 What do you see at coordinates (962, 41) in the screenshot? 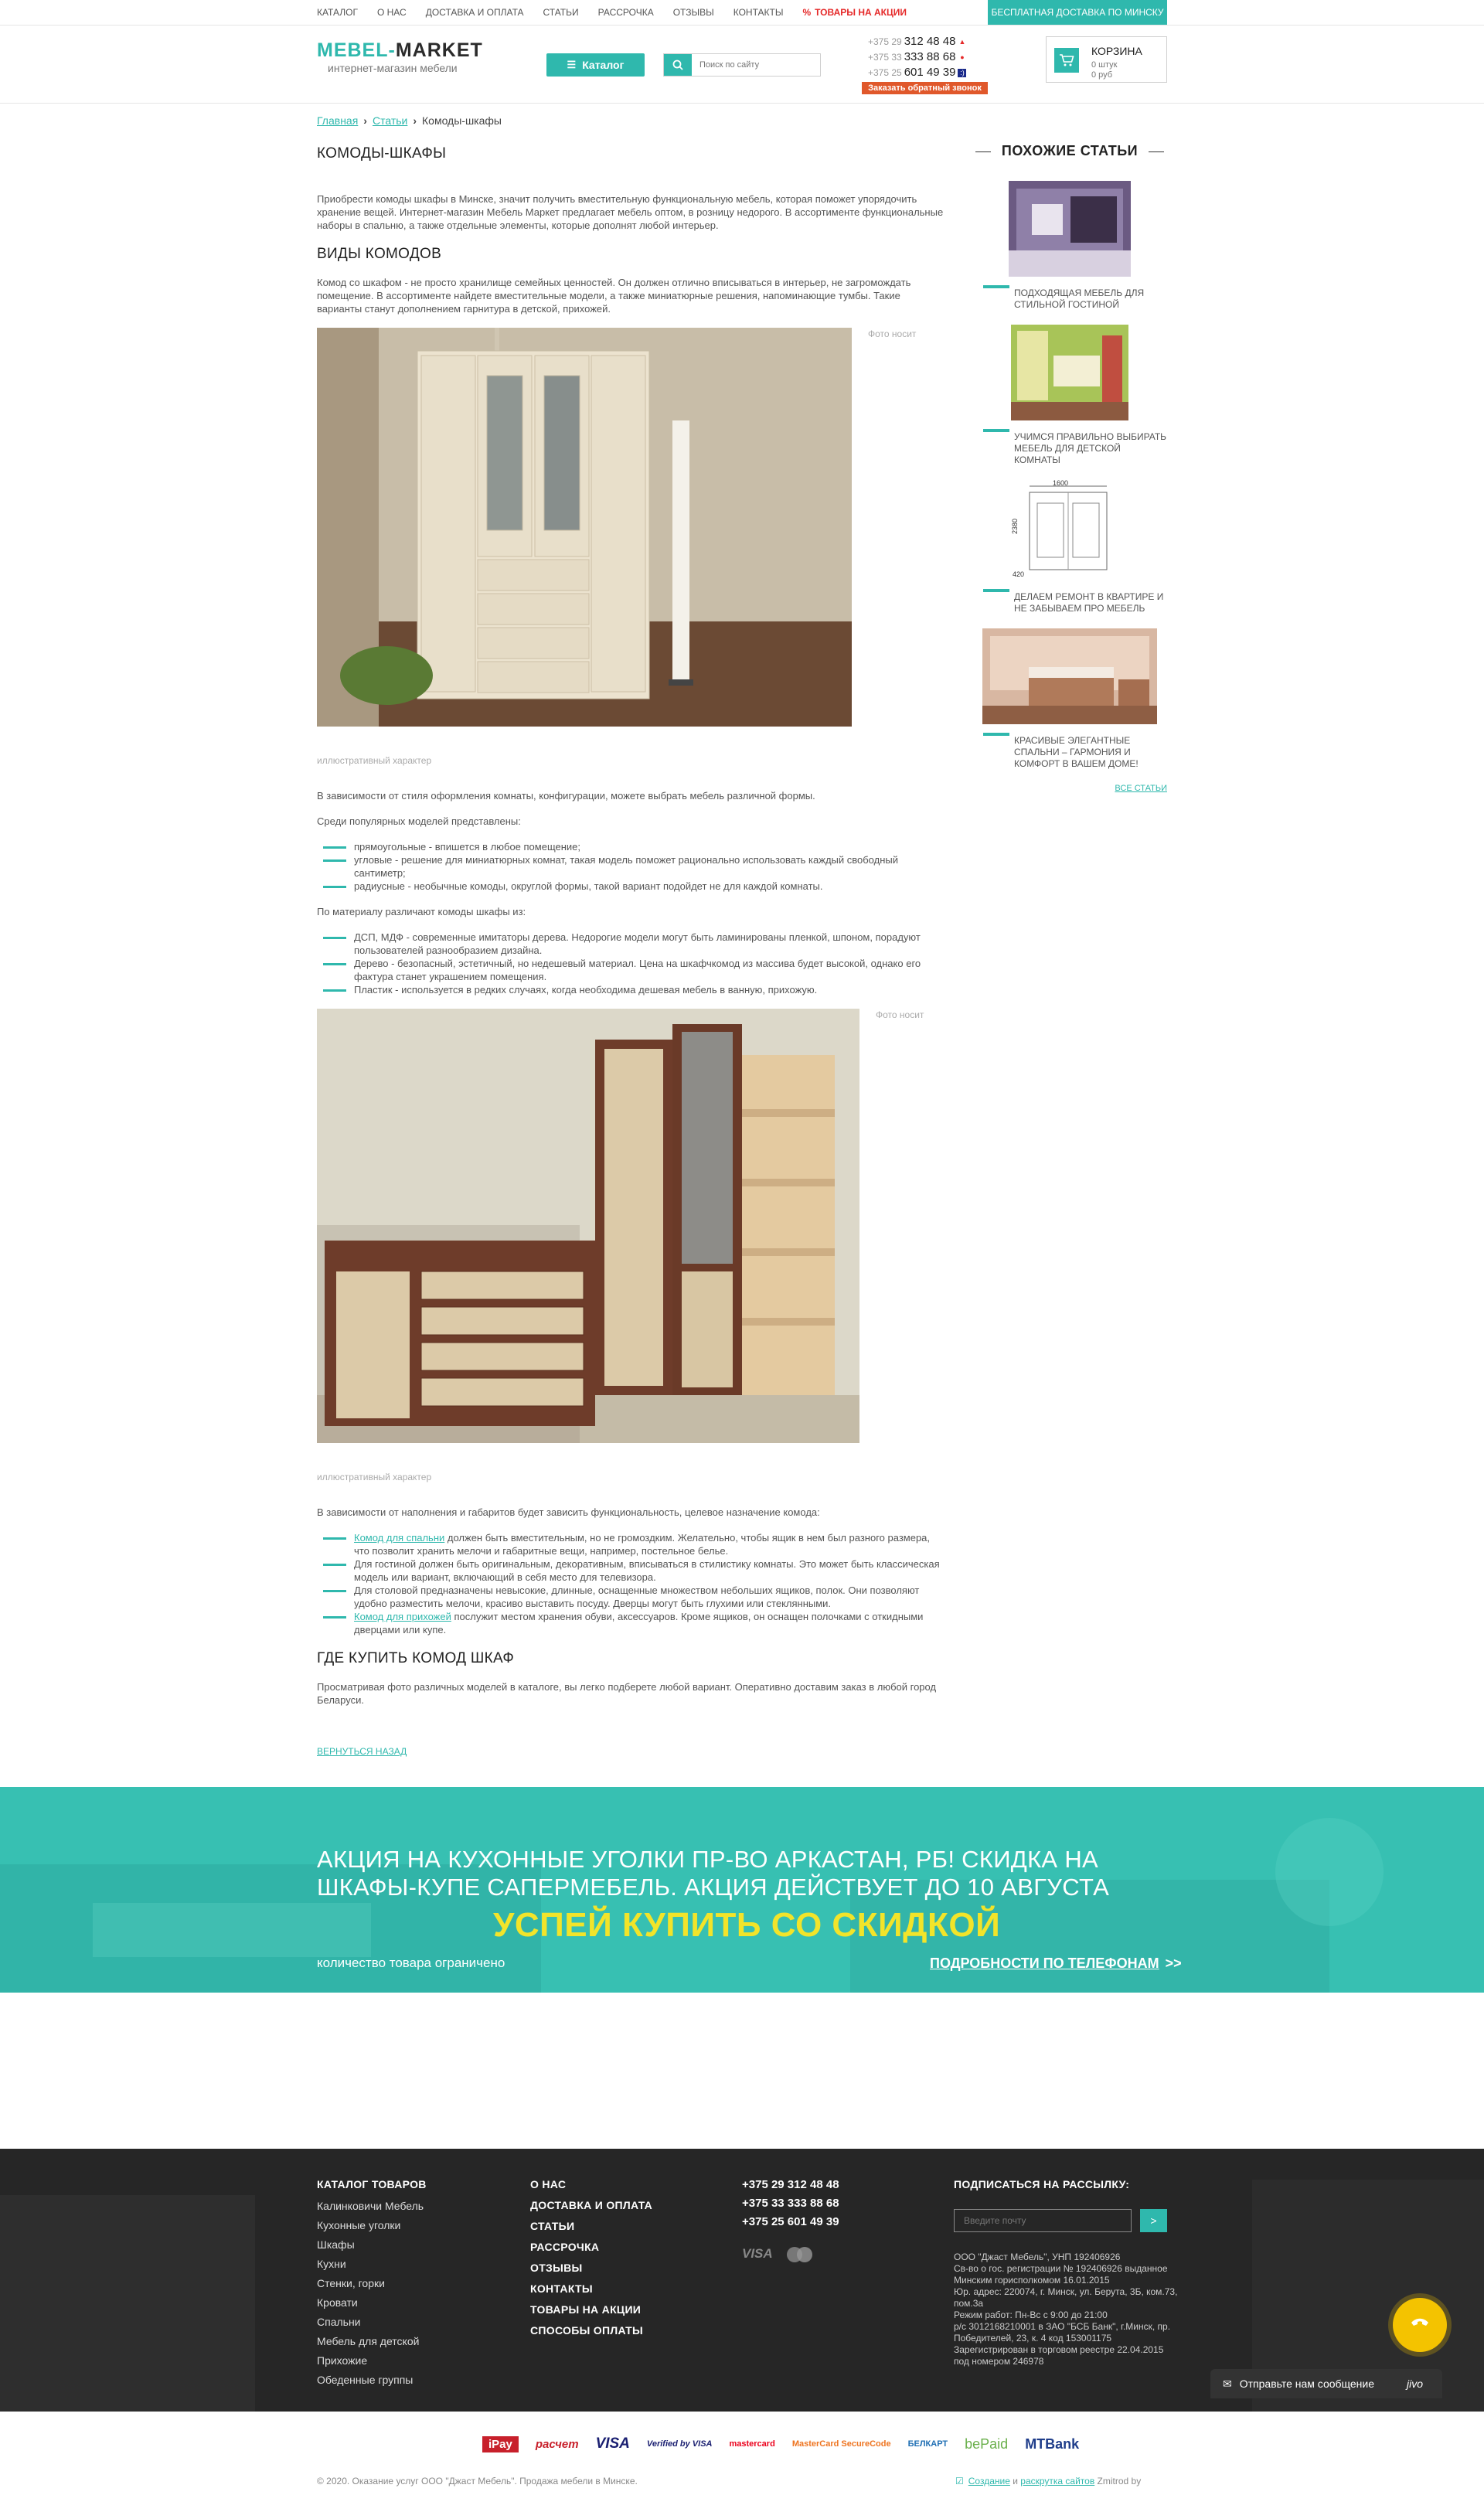
I see `a1-operator-icon: ▲` at bounding box center [962, 41].